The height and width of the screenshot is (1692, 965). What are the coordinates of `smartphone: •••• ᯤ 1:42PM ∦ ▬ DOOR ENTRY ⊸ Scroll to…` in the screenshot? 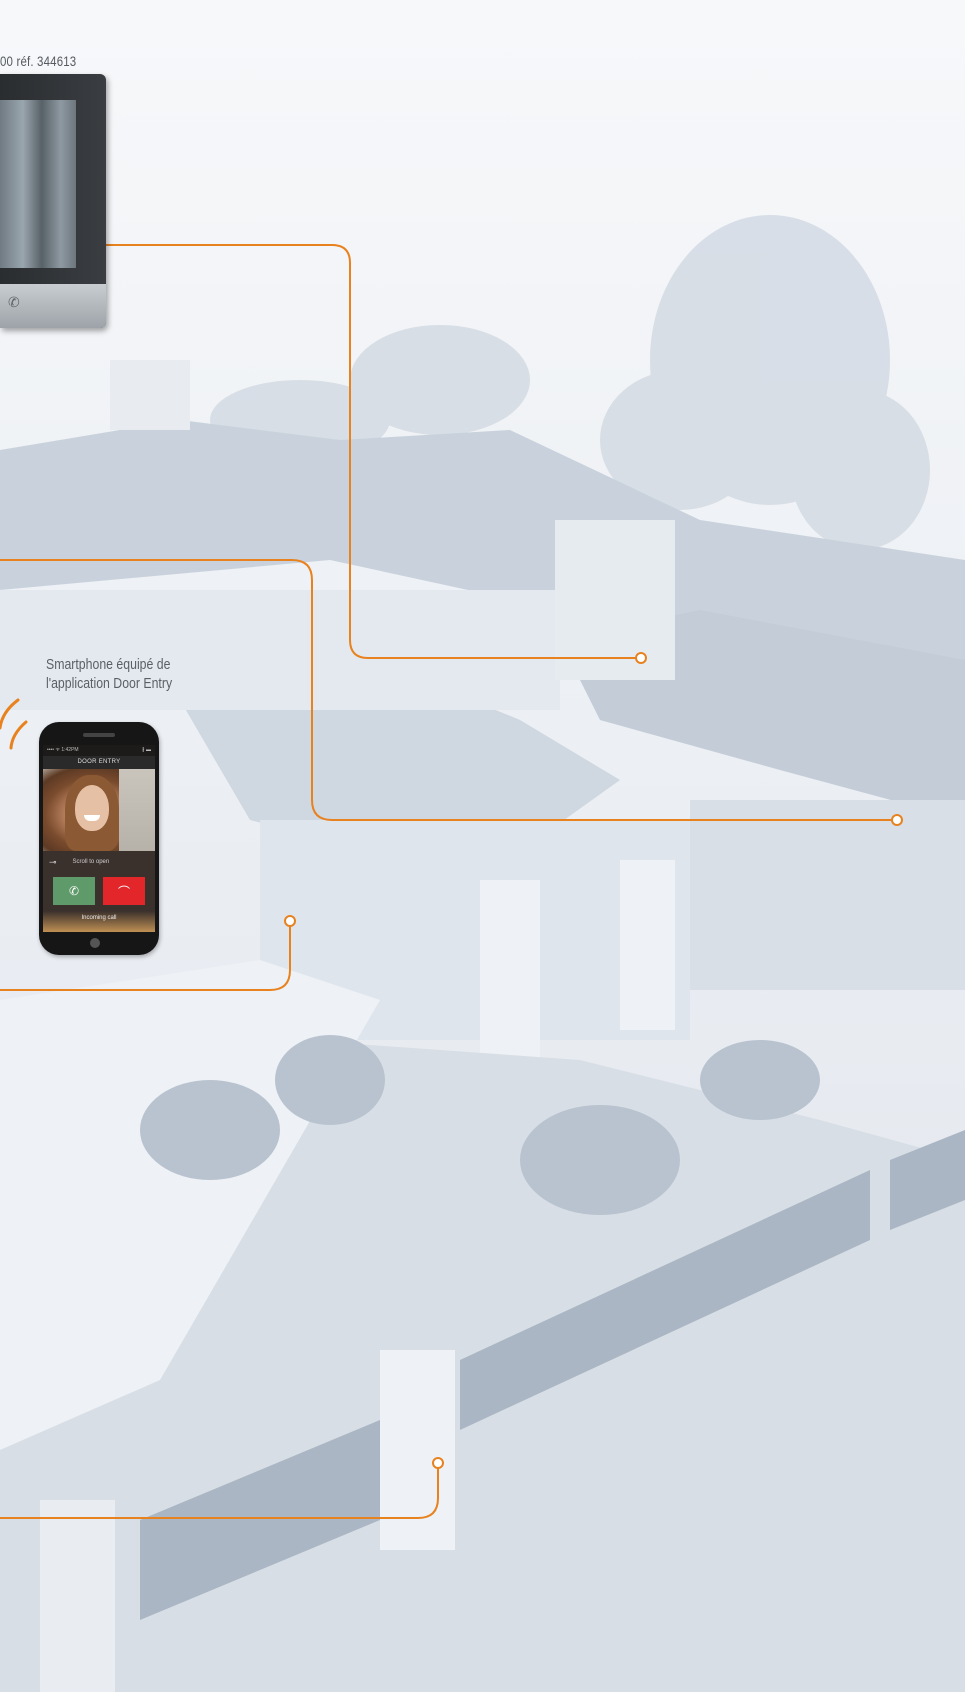 It's located at (99, 838).